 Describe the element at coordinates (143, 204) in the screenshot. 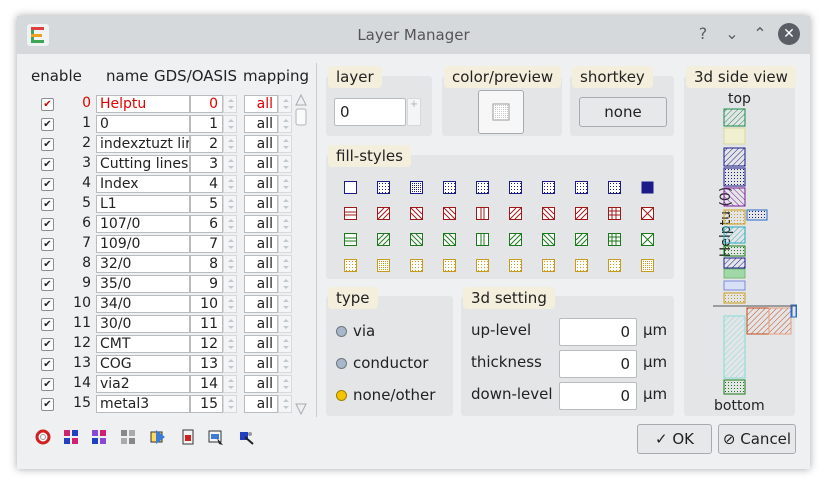

I see `layer-name-cell: L1` at that location.